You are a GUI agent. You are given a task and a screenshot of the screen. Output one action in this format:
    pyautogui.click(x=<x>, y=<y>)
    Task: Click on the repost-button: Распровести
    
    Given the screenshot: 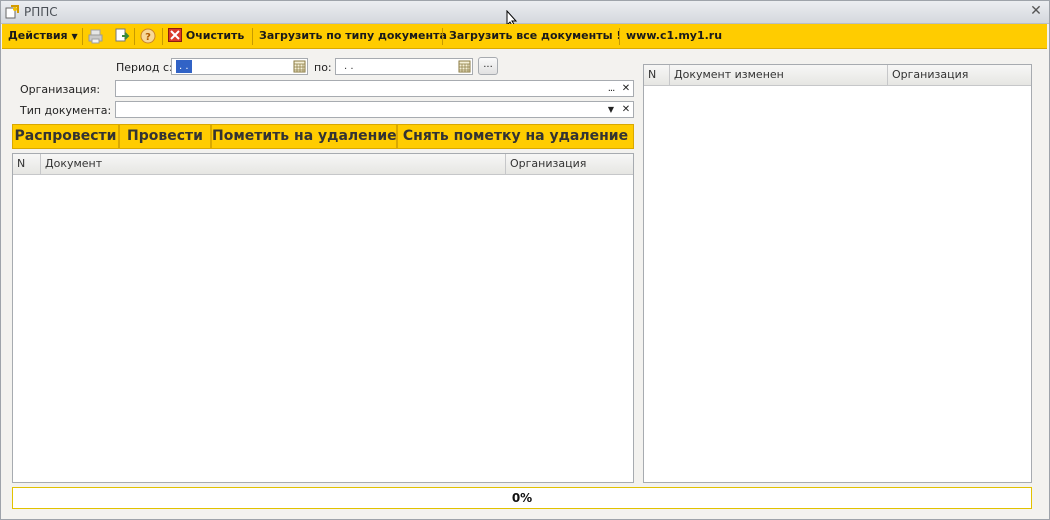 What is the action you would take?
    pyautogui.click(x=65, y=136)
    